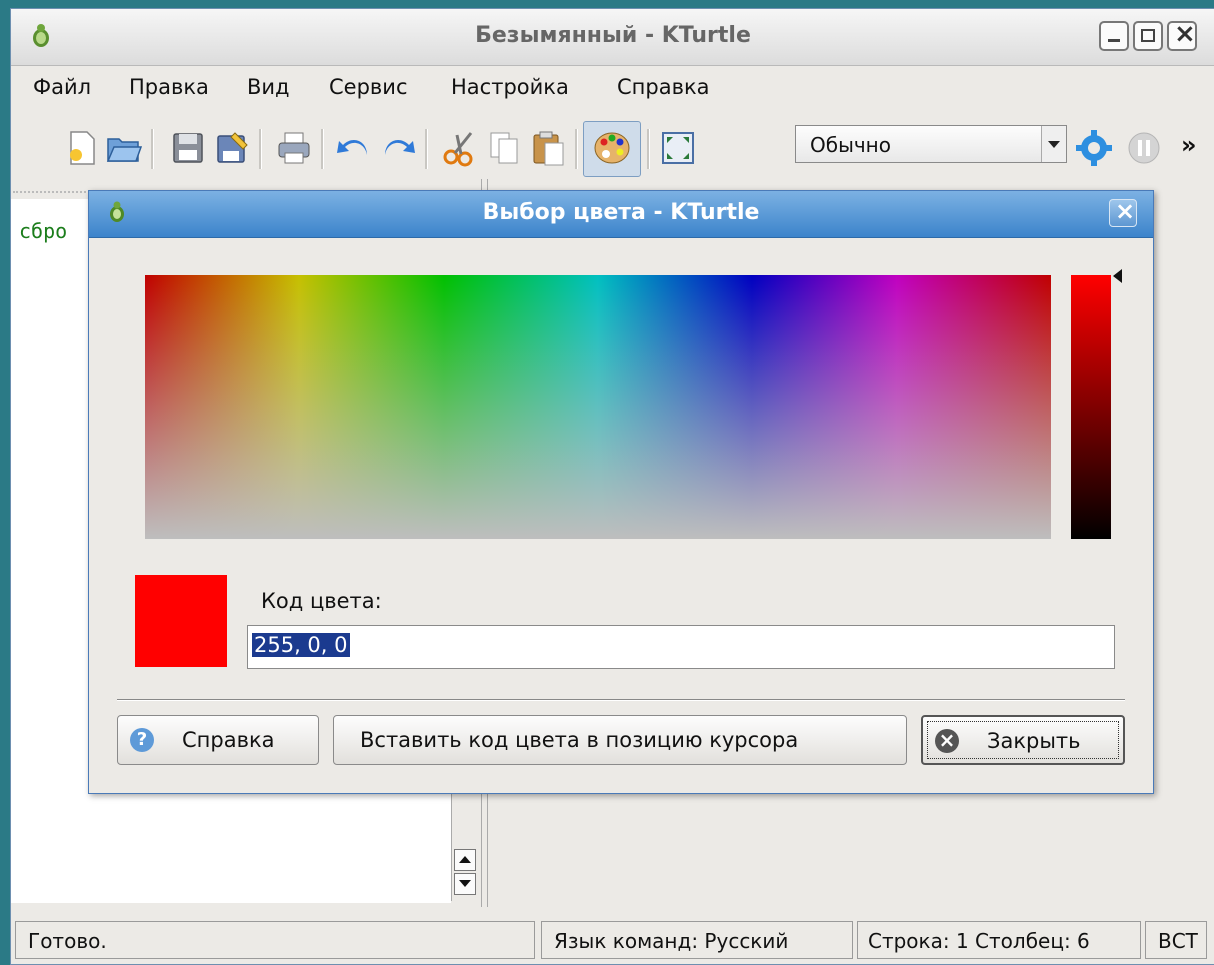  What do you see at coordinates (465, 860) in the screenshot?
I see `scroll-up-button` at bounding box center [465, 860].